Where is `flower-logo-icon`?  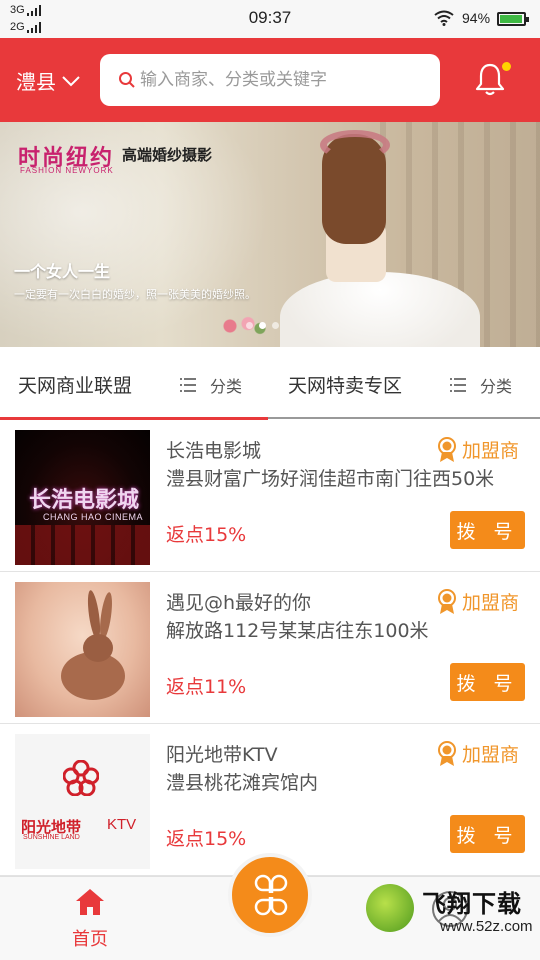 flower-logo-icon is located at coordinates (81, 778).